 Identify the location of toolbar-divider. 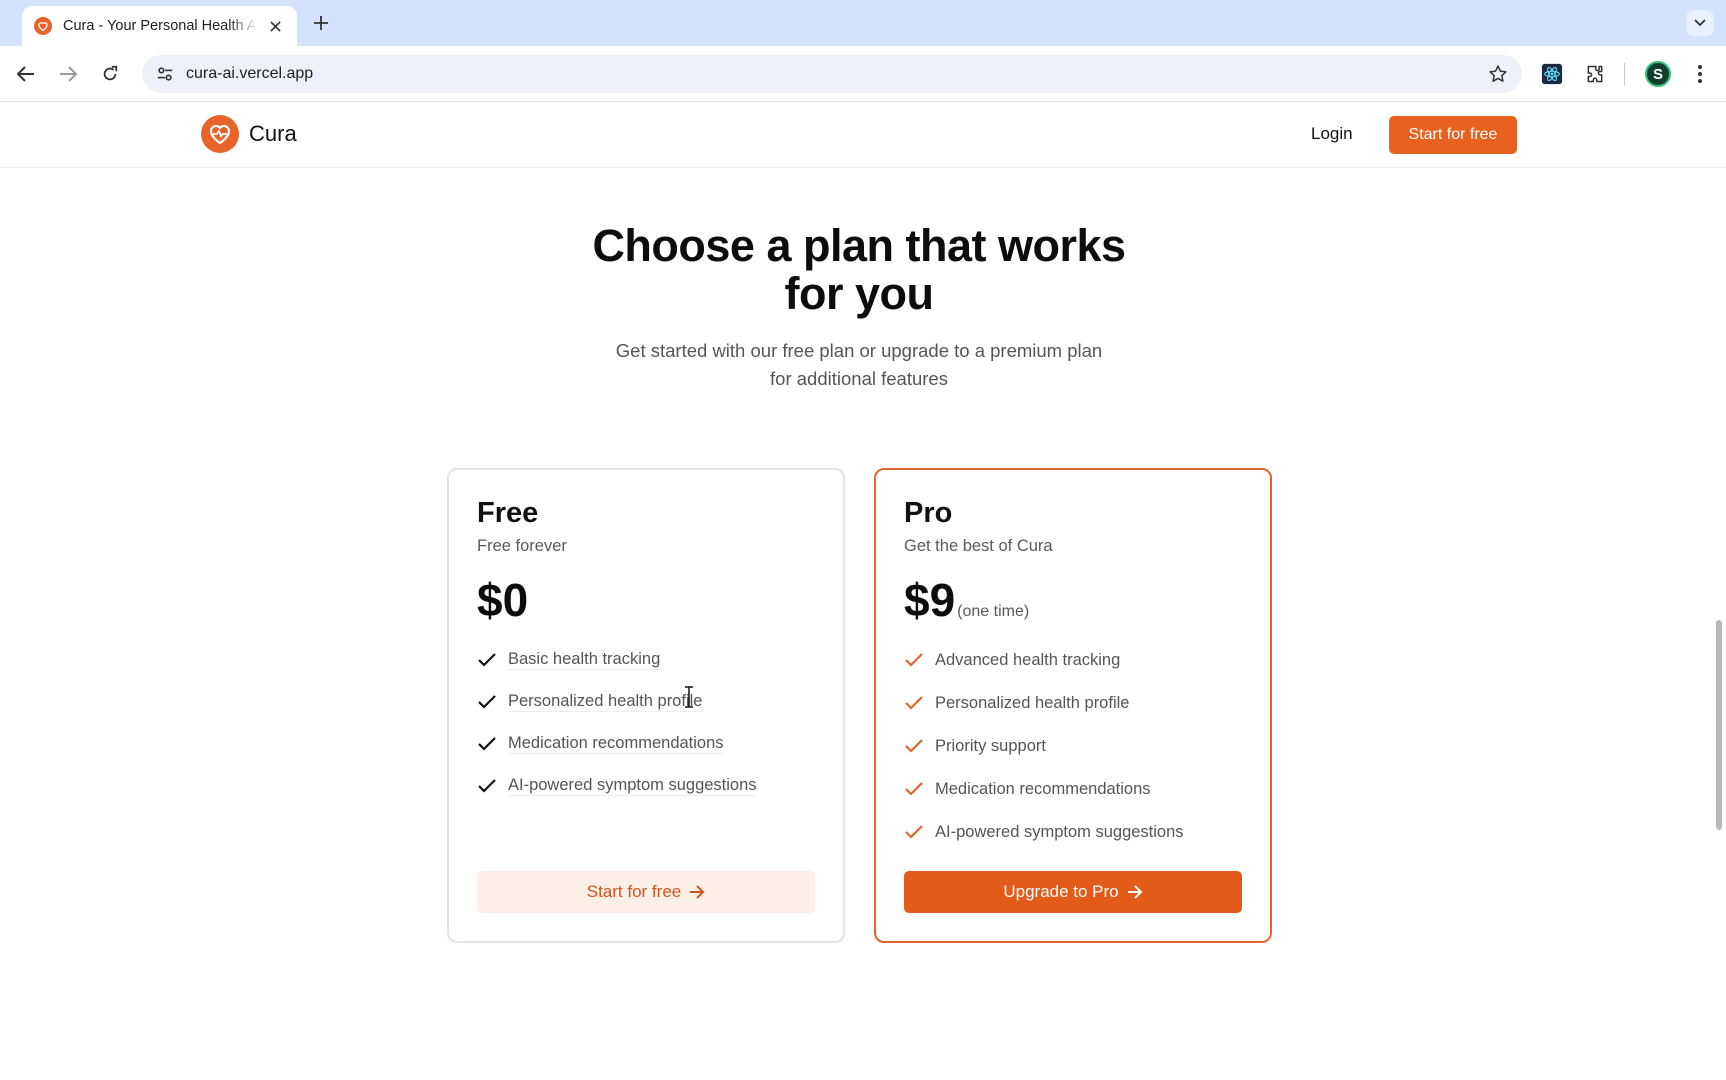
(1624, 74).